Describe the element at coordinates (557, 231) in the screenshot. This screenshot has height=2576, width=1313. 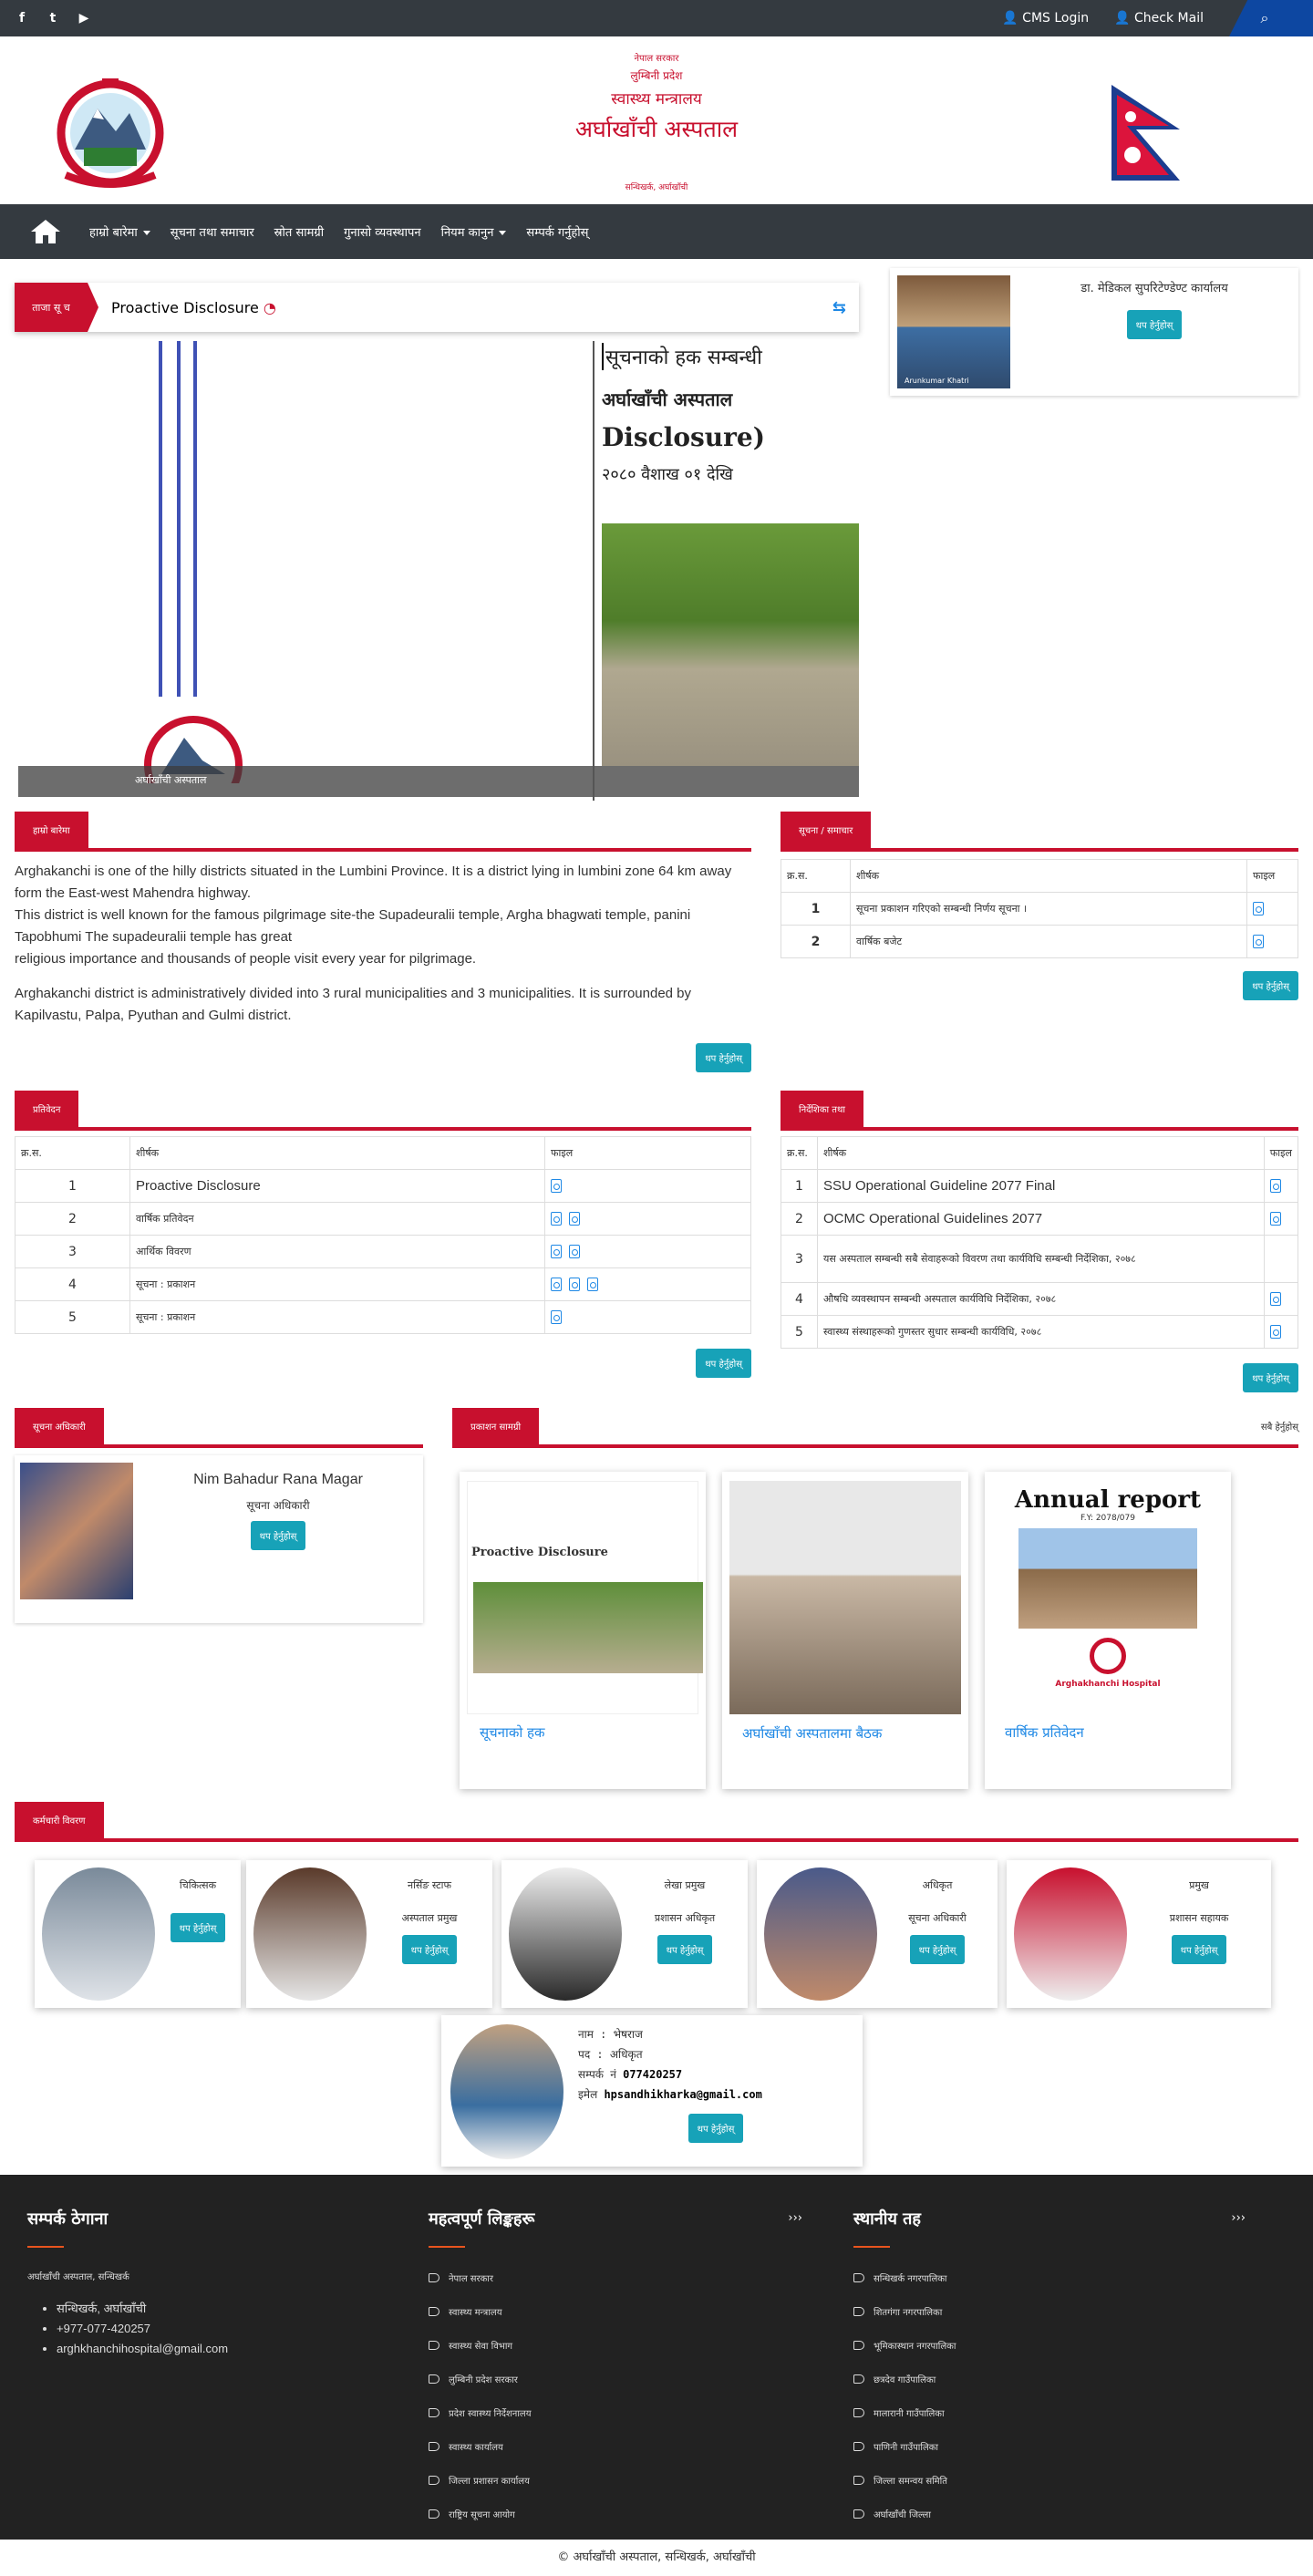
I see `nav-contact: सम्पर्क गर्नुहोस्` at that location.